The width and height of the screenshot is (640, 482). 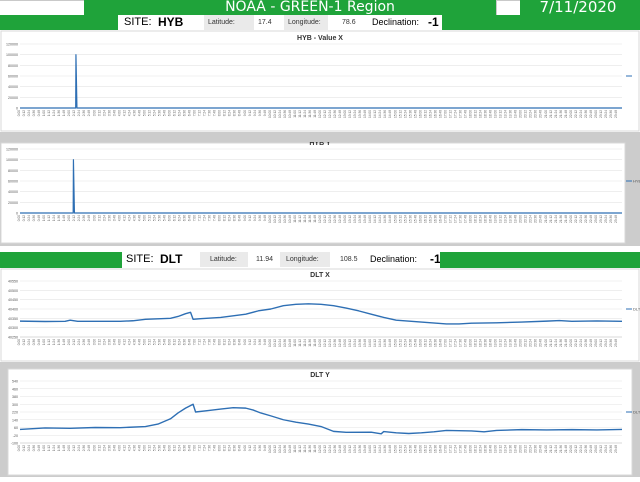 I want to click on x-tick-label: 10:48, so click(x=290, y=219).